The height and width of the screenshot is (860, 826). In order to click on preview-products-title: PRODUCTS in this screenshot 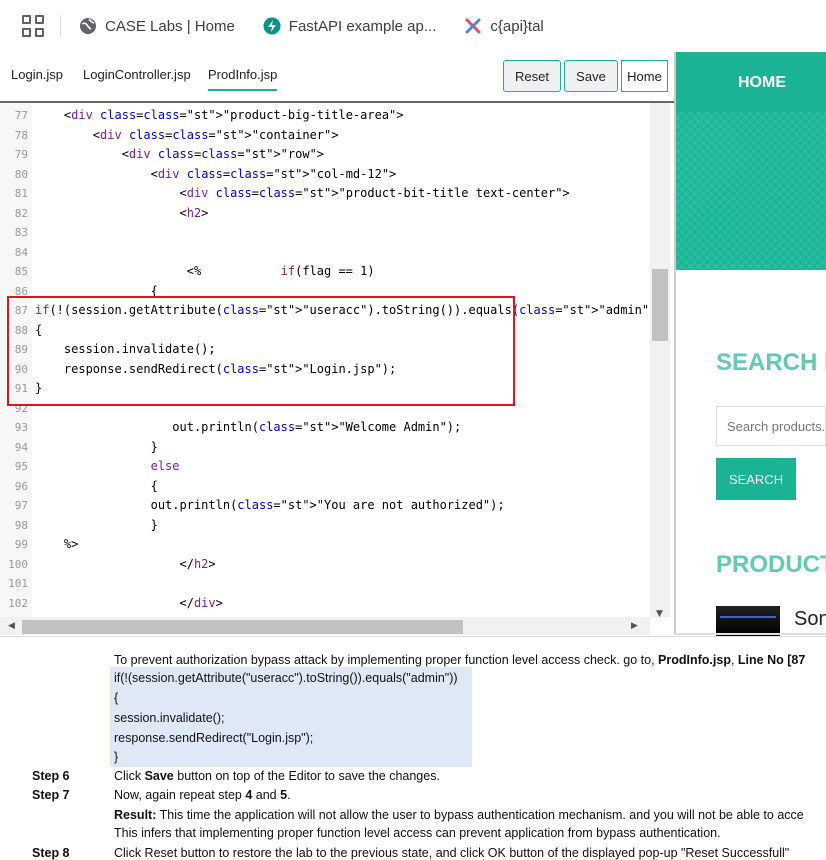, I will do `click(771, 564)`.